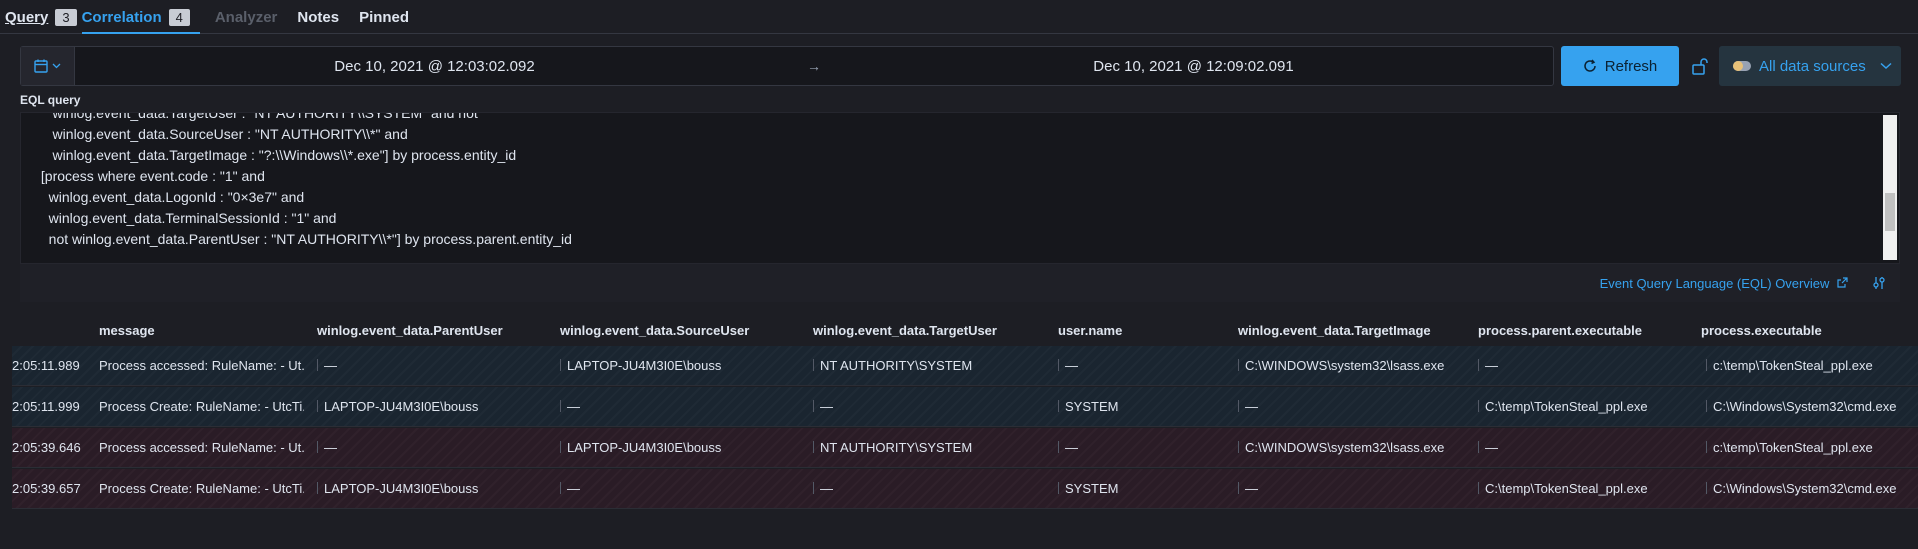  Describe the element at coordinates (46, 406) in the screenshot. I see `cell-time: 2:05:11.999` at that location.